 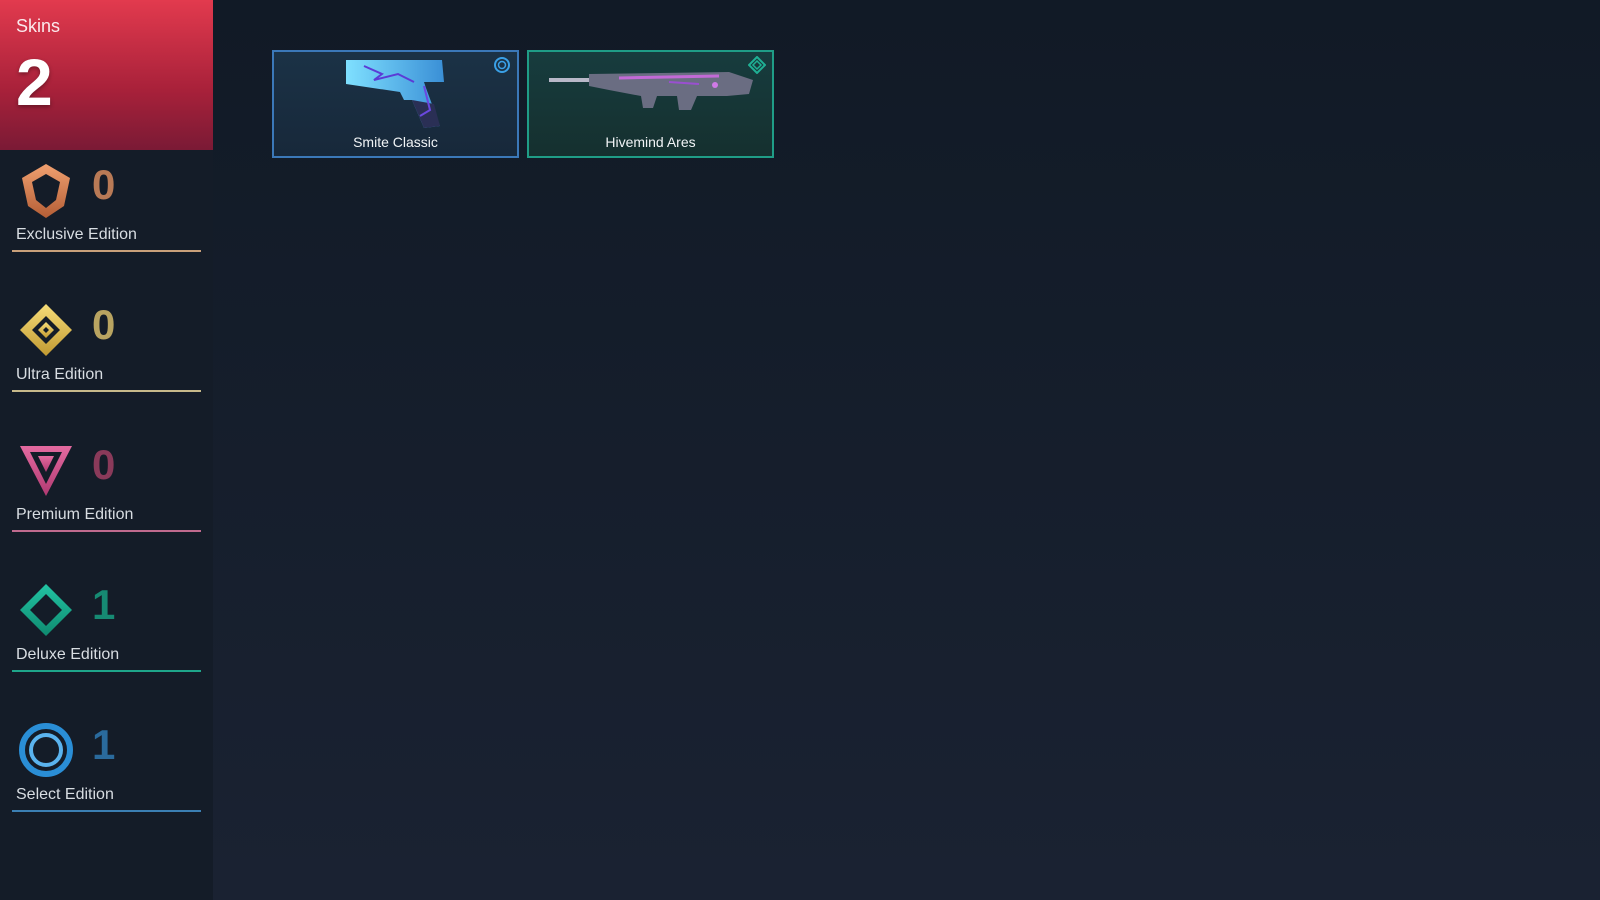 What do you see at coordinates (38, 26) in the screenshot?
I see `skins-summary-label: Skins` at bounding box center [38, 26].